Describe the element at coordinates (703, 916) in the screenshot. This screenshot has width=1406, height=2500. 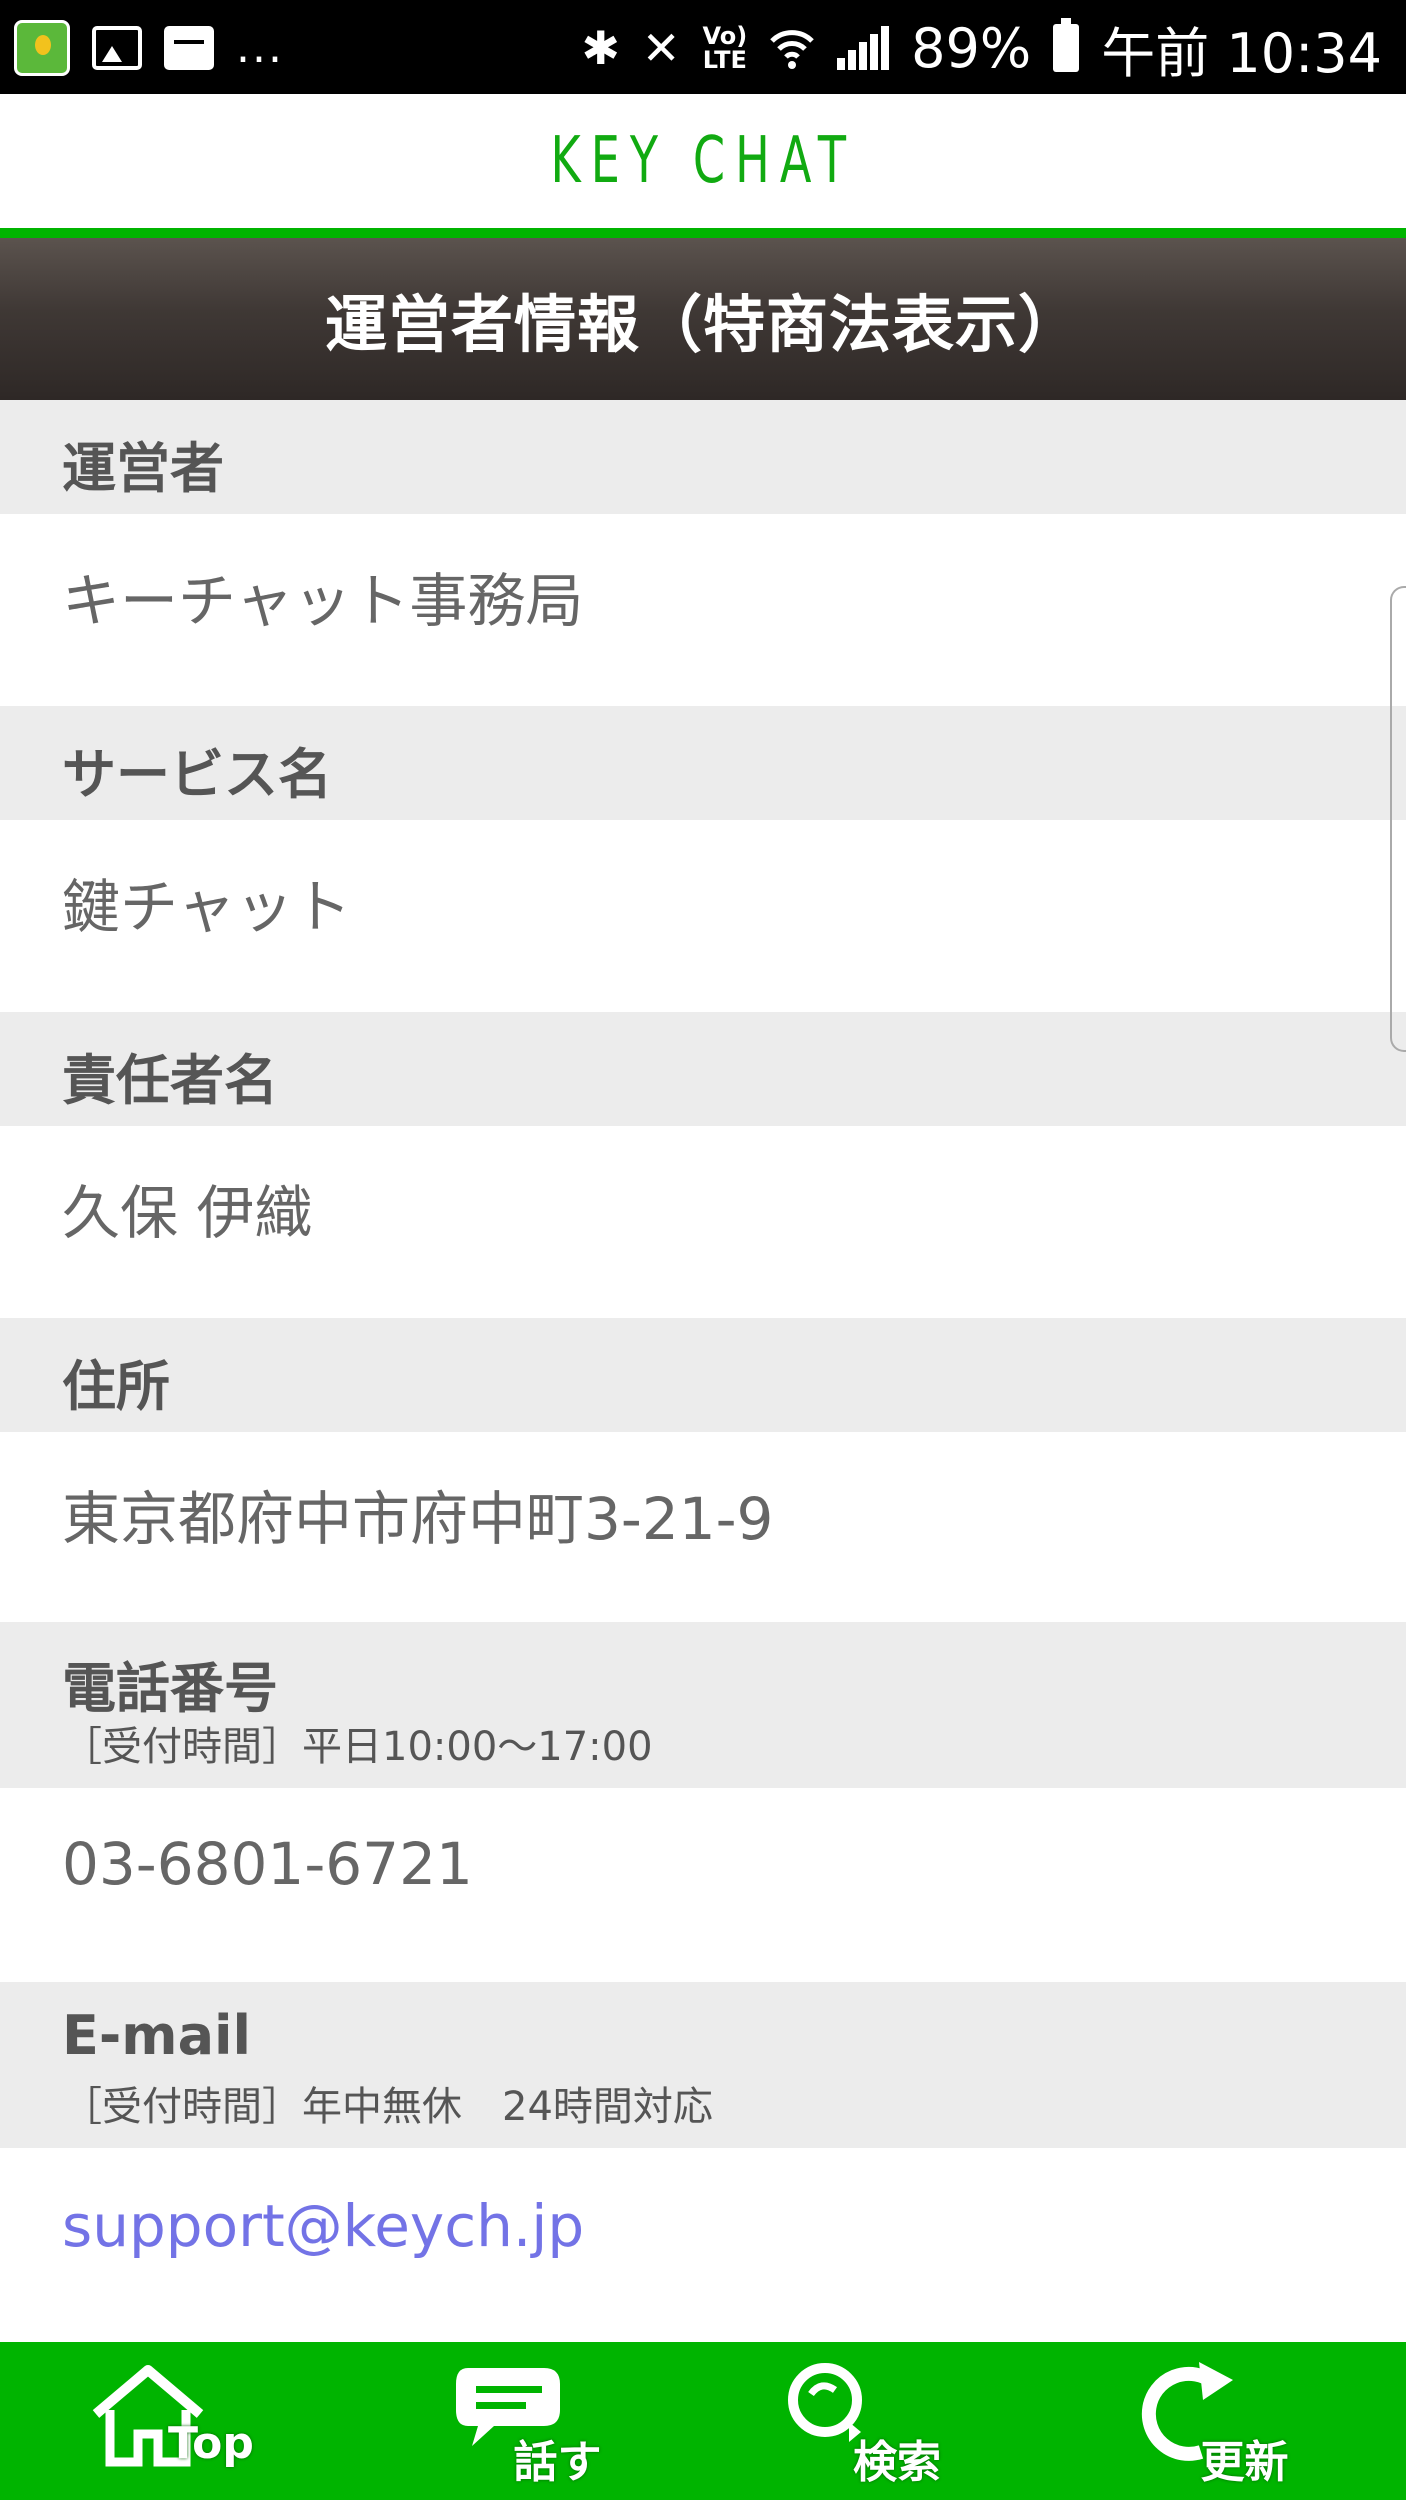
I see `section-body-service-name: 鍵チャット` at that location.